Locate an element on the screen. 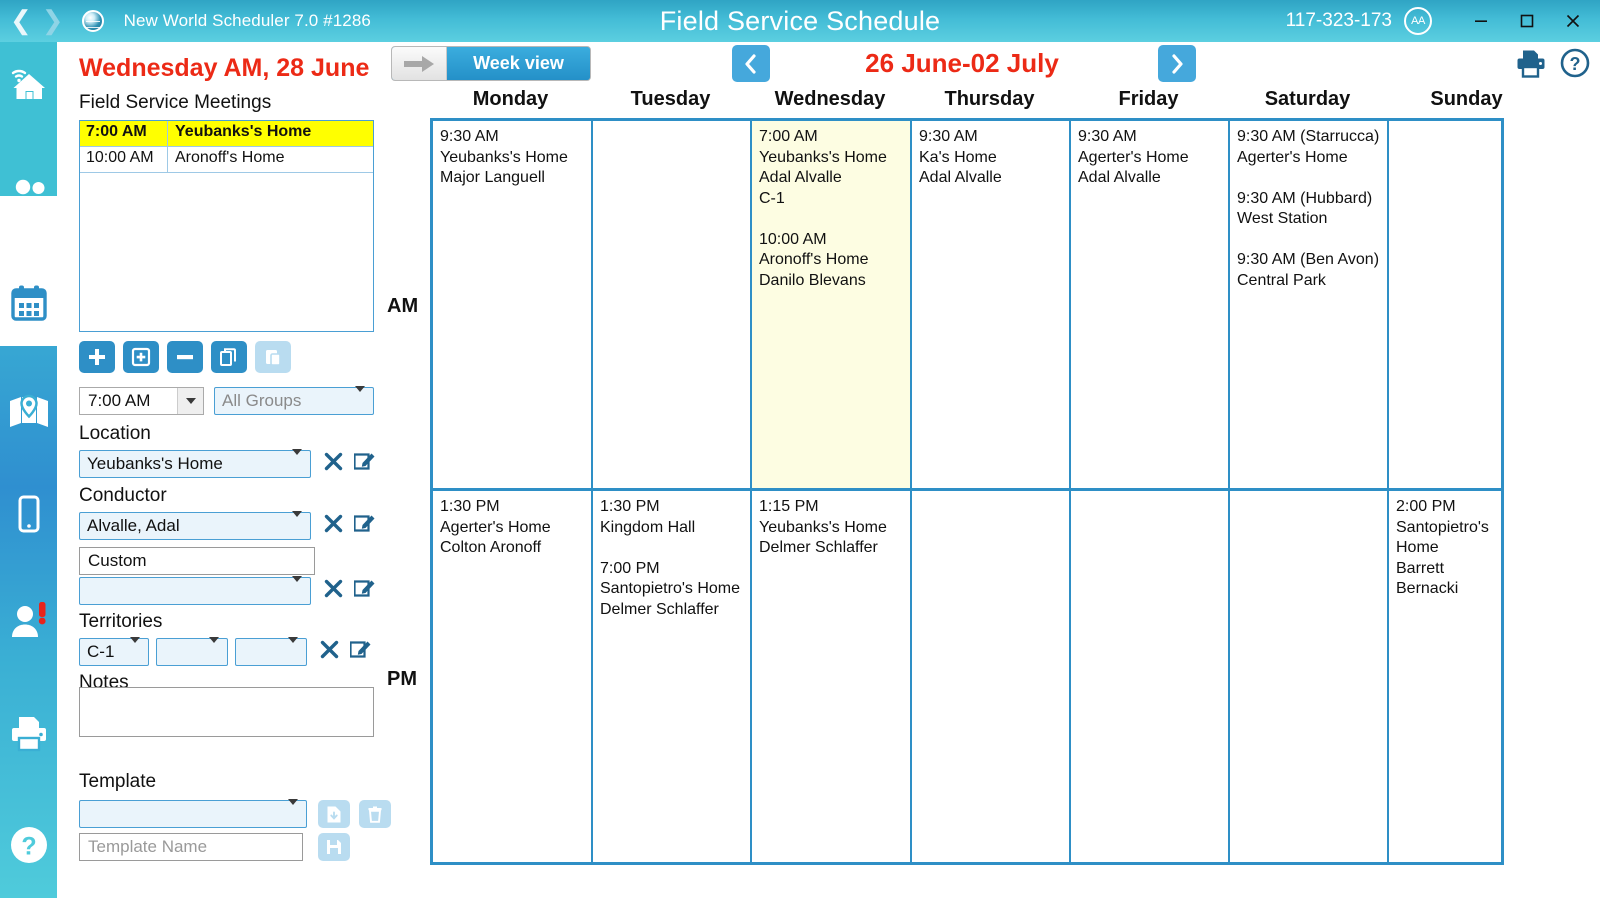 The height and width of the screenshot is (898, 1600). font-size-icon: AA is located at coordinates (1418, 21).